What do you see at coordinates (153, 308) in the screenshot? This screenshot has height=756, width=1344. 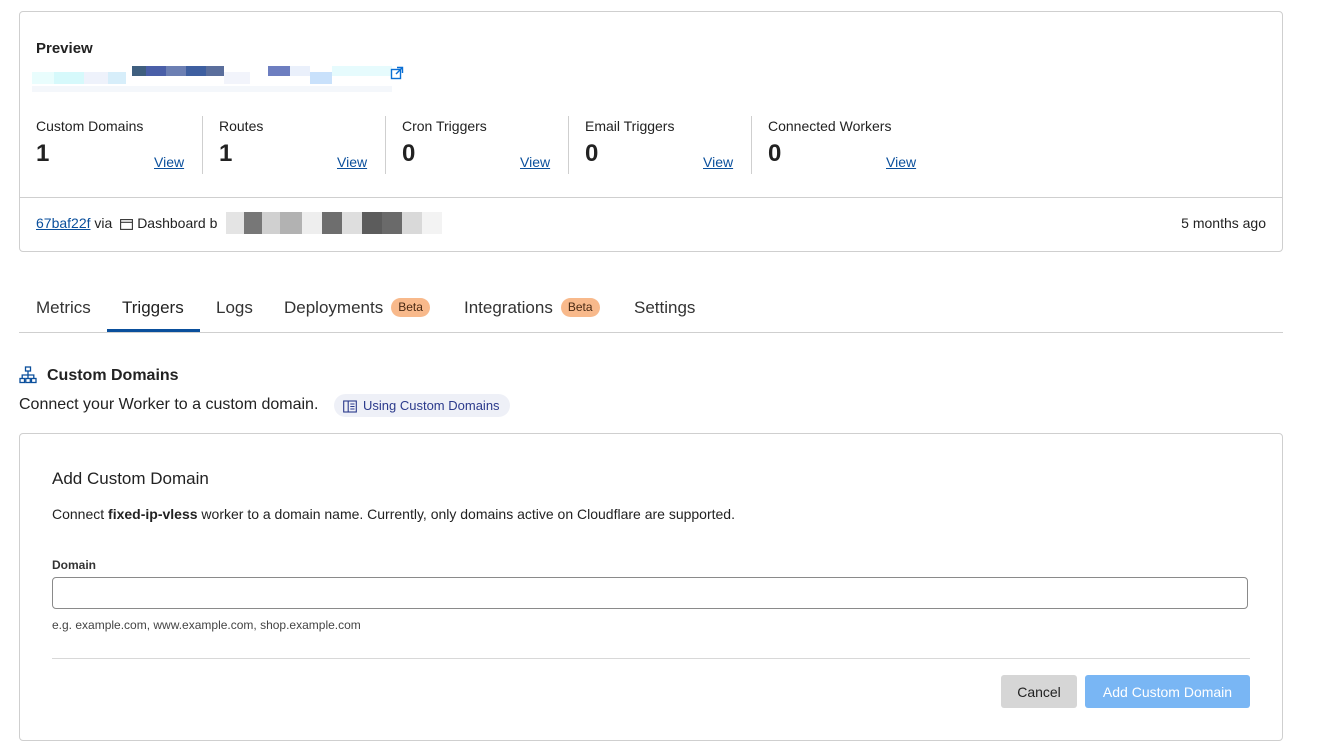 I see `tab-triggers: Triggers` at bounding box center [153, 308].